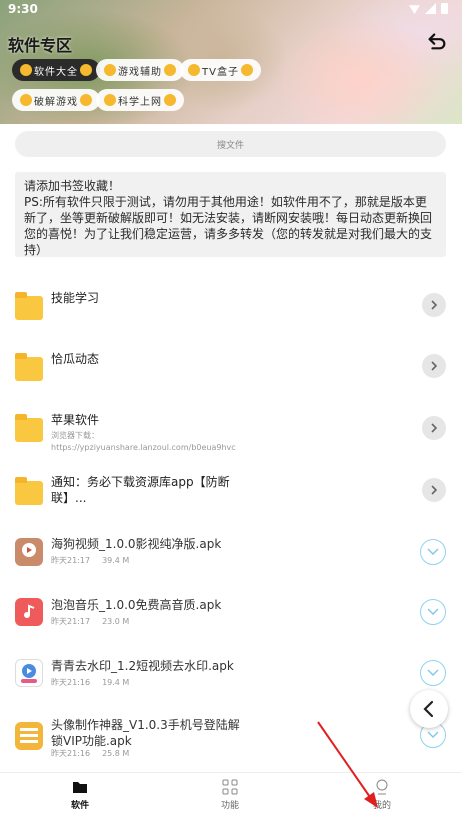 This screenshot has height=821, width=462. Describe the element at coordinates (136, 544) in the screenshot. I see `file-title: 海狗视频_1.0.0影视纯净版.apk` at that location.